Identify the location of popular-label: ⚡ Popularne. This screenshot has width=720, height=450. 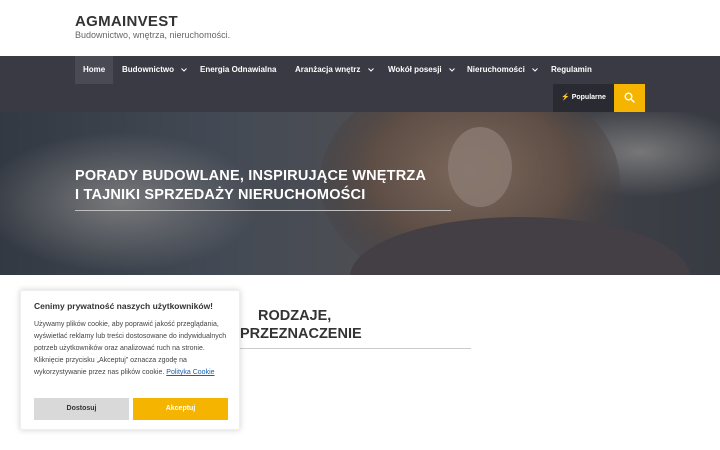
(583, 97).